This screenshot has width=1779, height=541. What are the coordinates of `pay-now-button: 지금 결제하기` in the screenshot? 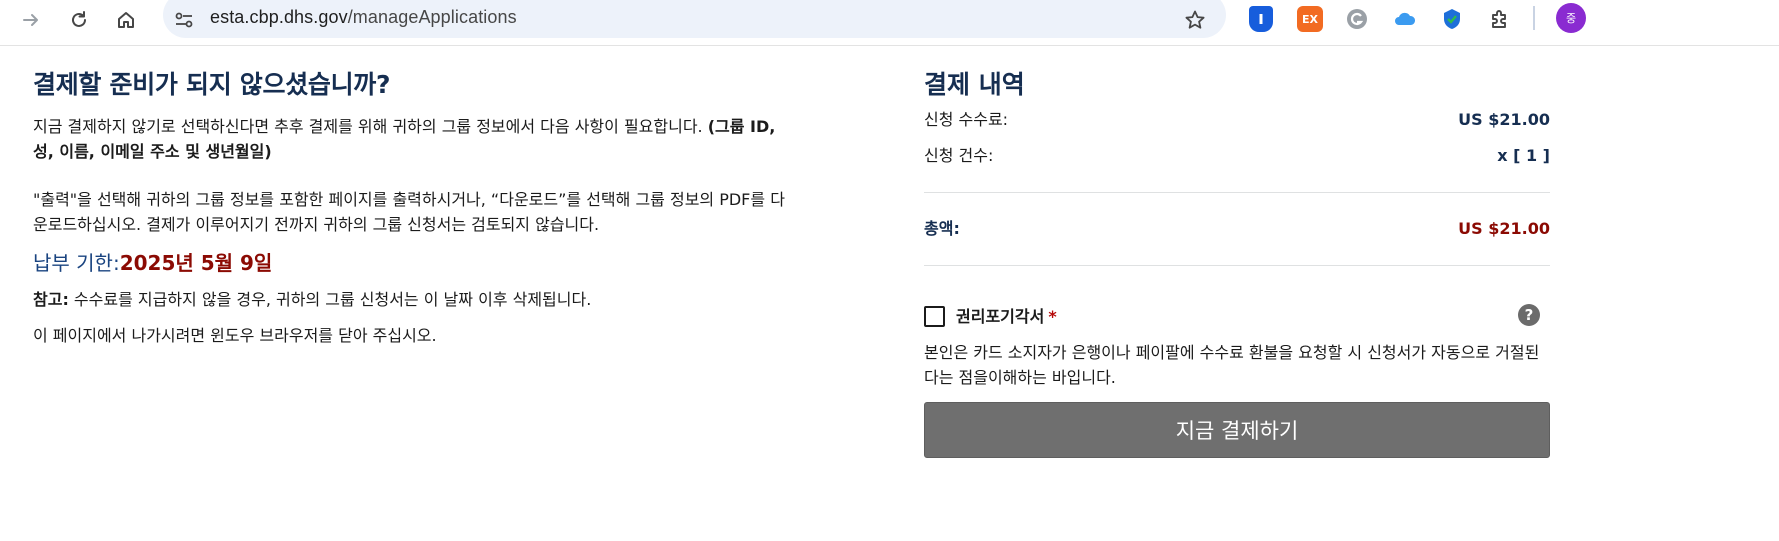 It's located at (1237, 430).